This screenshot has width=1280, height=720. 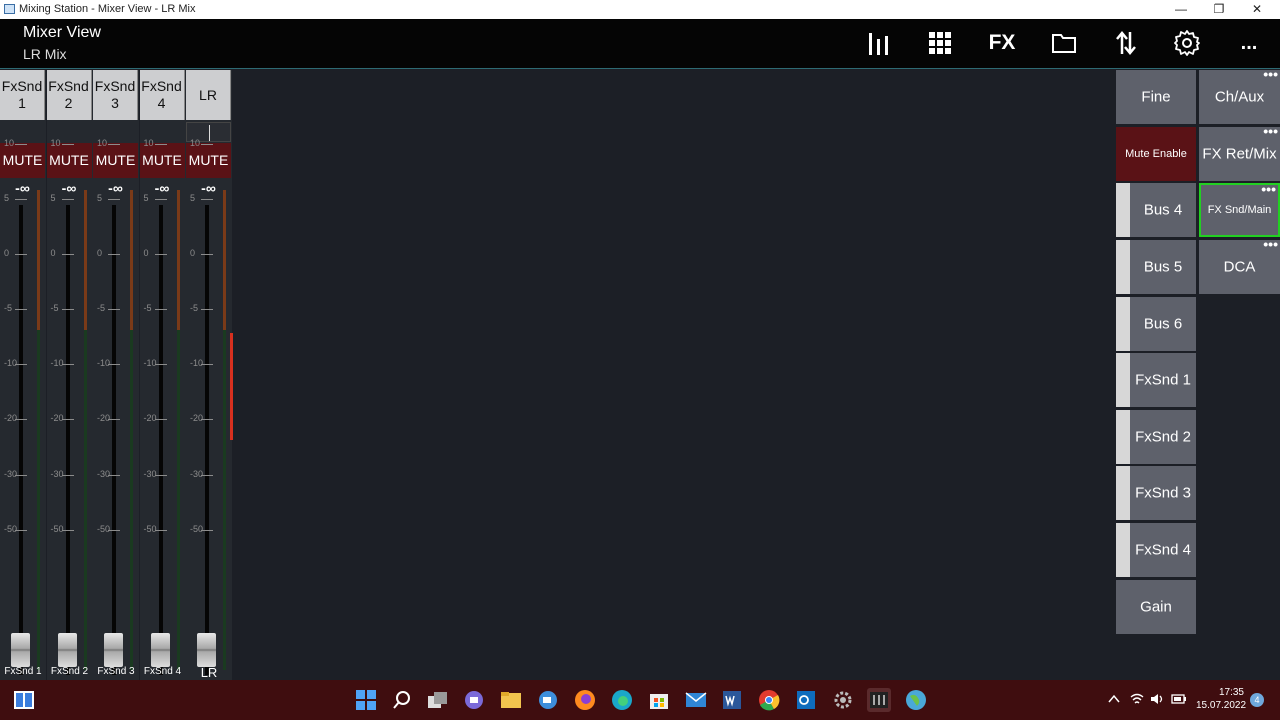 What do you see at coordinates (1239, 95) in the screenshot?
I see `layer-group-button: Ch/Aux •••` at bounding box center [1239, 95].